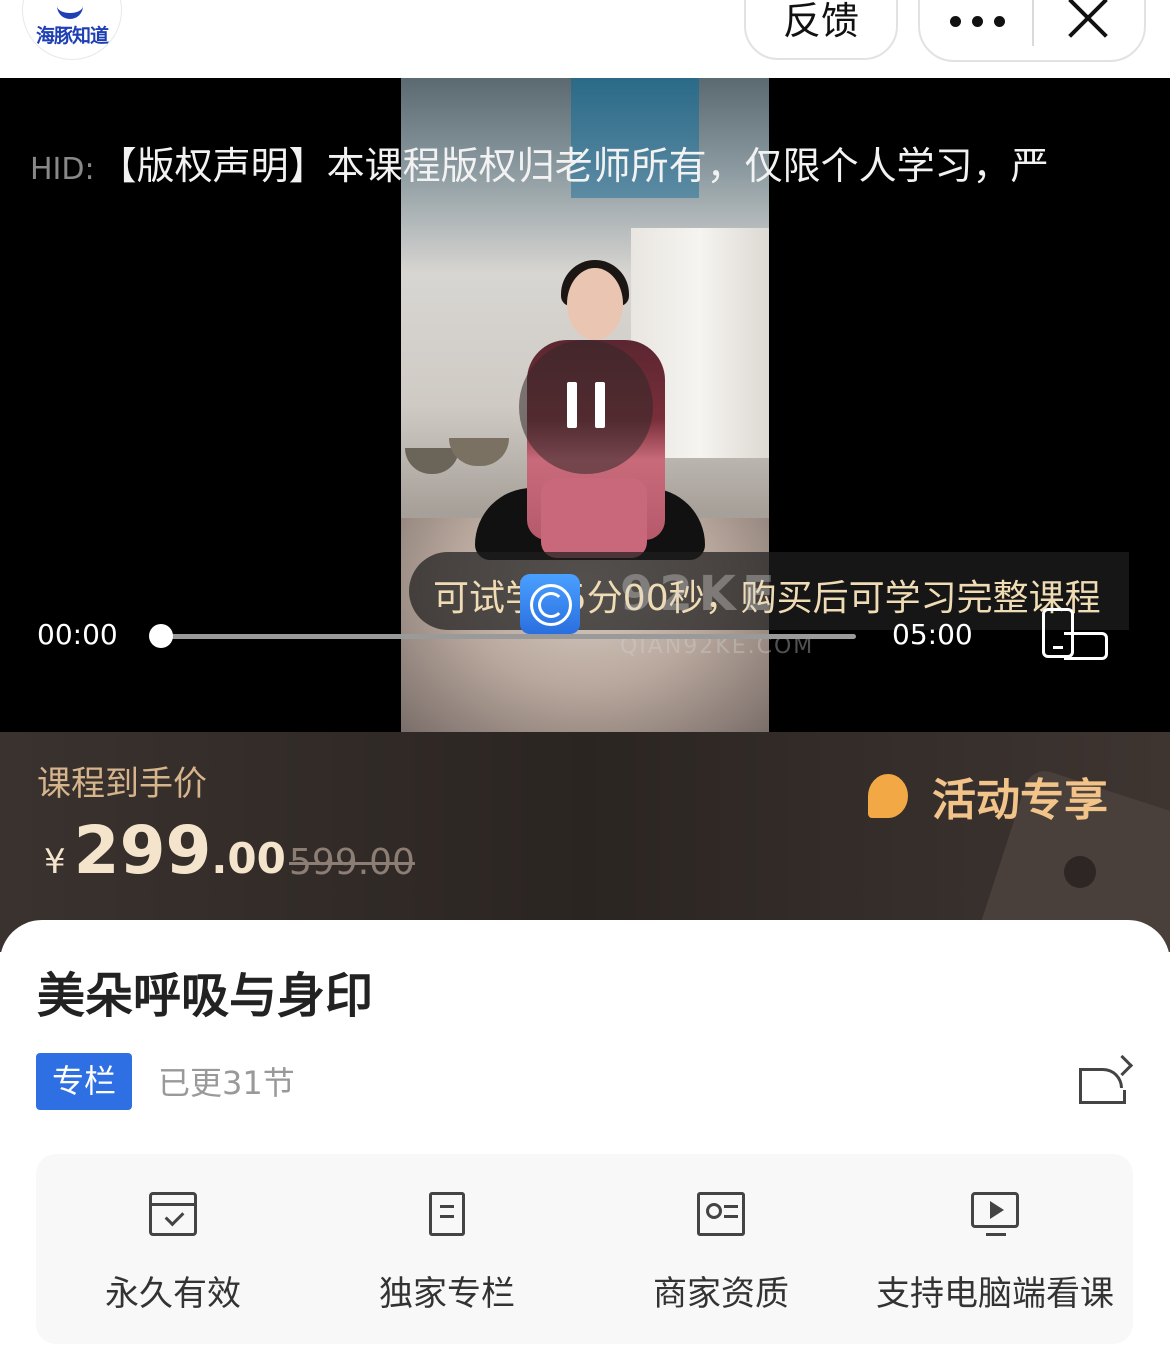  I want to click on feedback-label: 反馈, so click(820, 21).